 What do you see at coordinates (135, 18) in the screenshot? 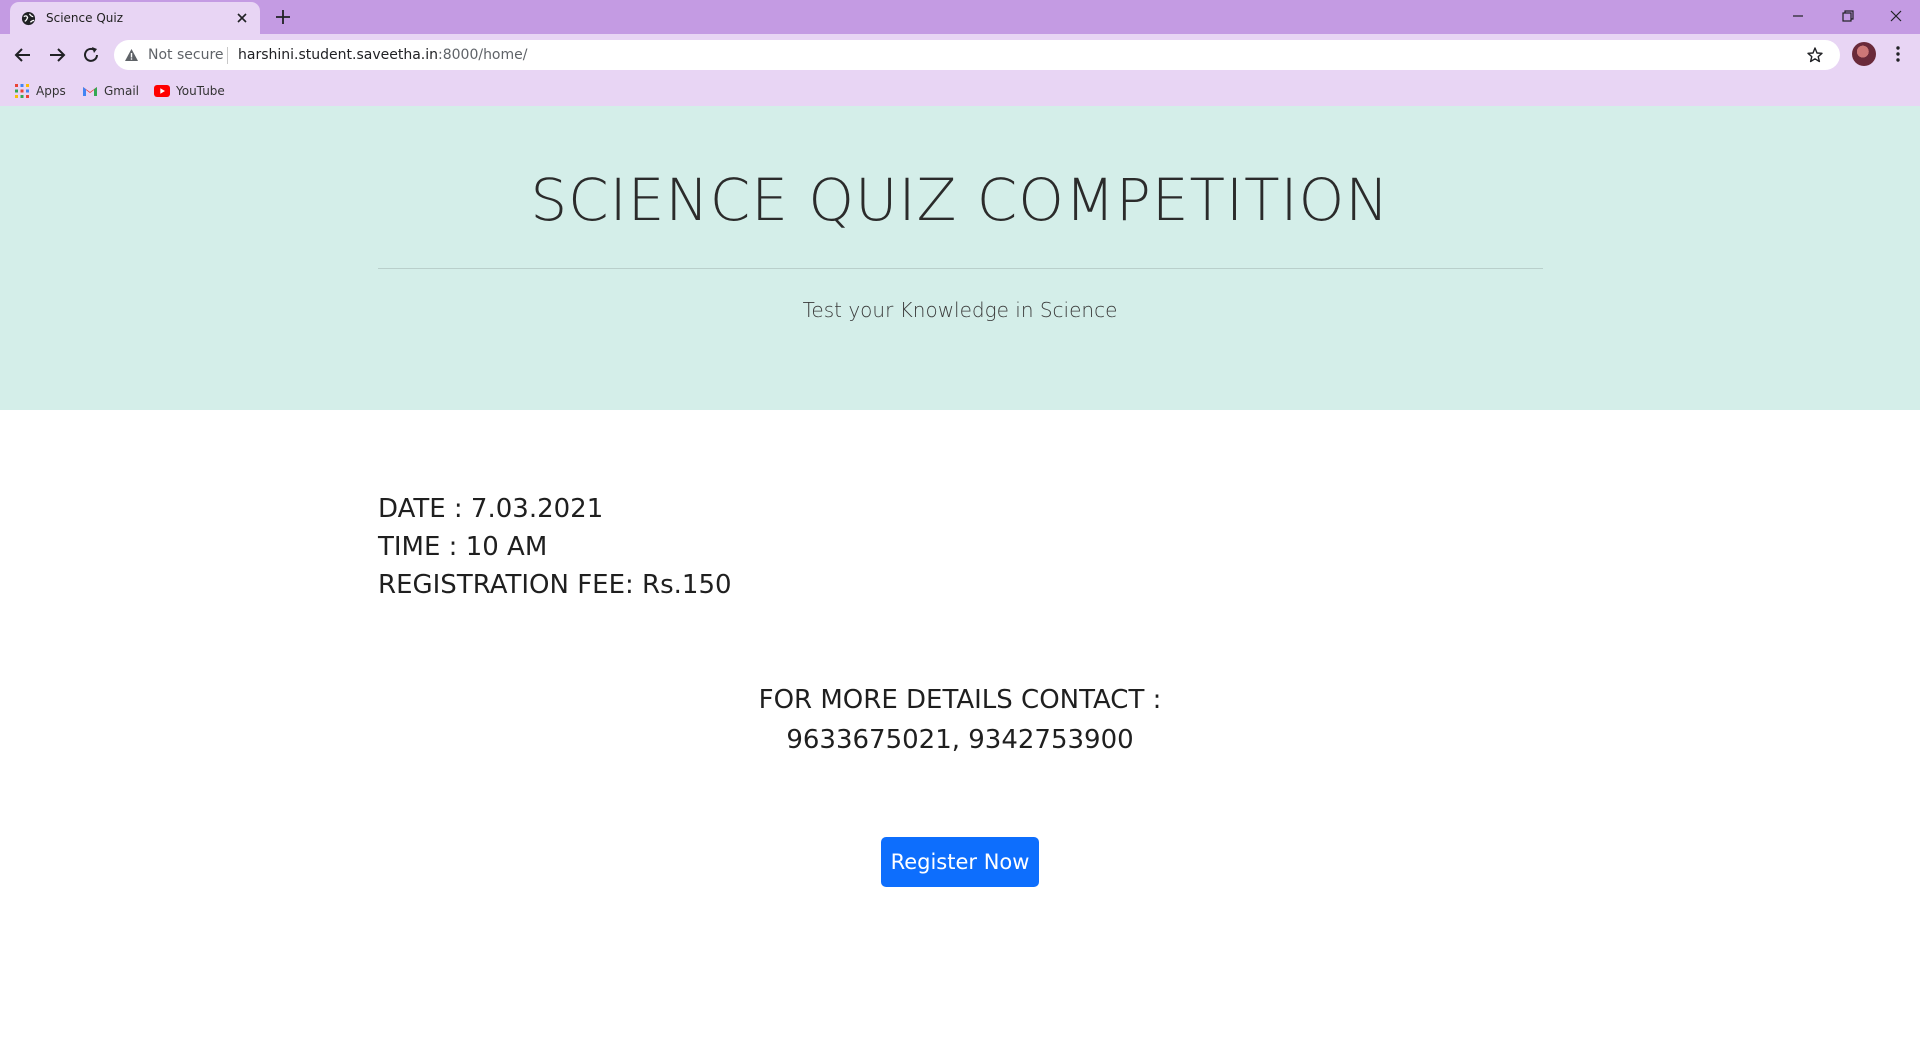
I see `browser-tab: Science Quiz` at bounding box center [135, 18].